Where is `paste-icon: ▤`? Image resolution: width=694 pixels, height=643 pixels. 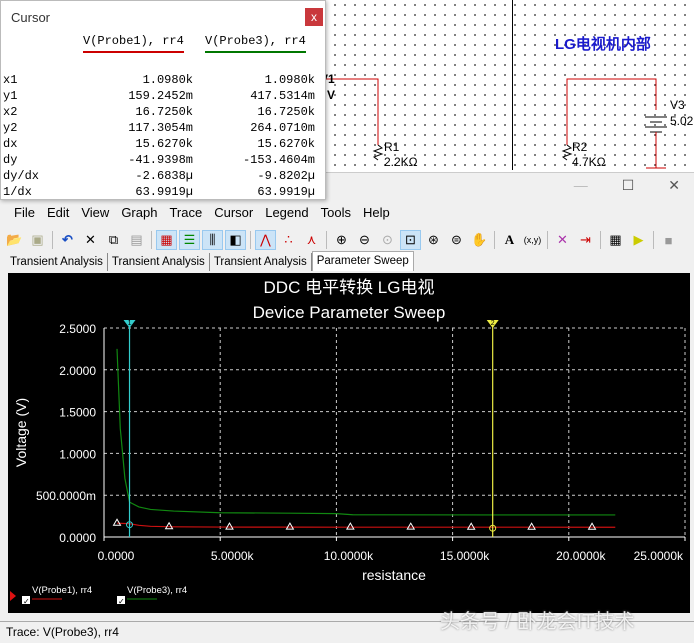
paste-icon: ▤ is located at coordinates (136, 240).